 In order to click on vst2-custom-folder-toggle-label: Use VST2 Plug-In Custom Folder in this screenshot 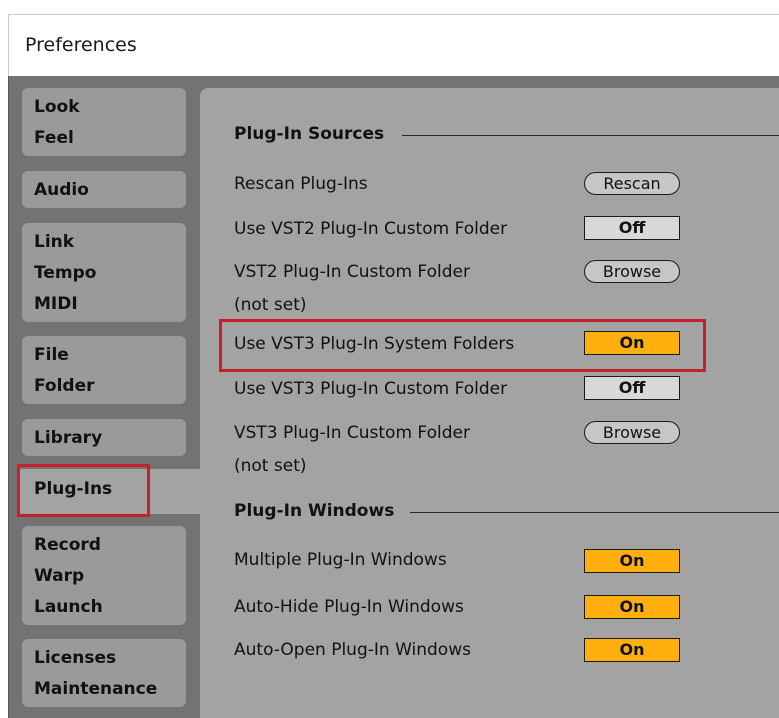, I will do `click(371, 229)`.